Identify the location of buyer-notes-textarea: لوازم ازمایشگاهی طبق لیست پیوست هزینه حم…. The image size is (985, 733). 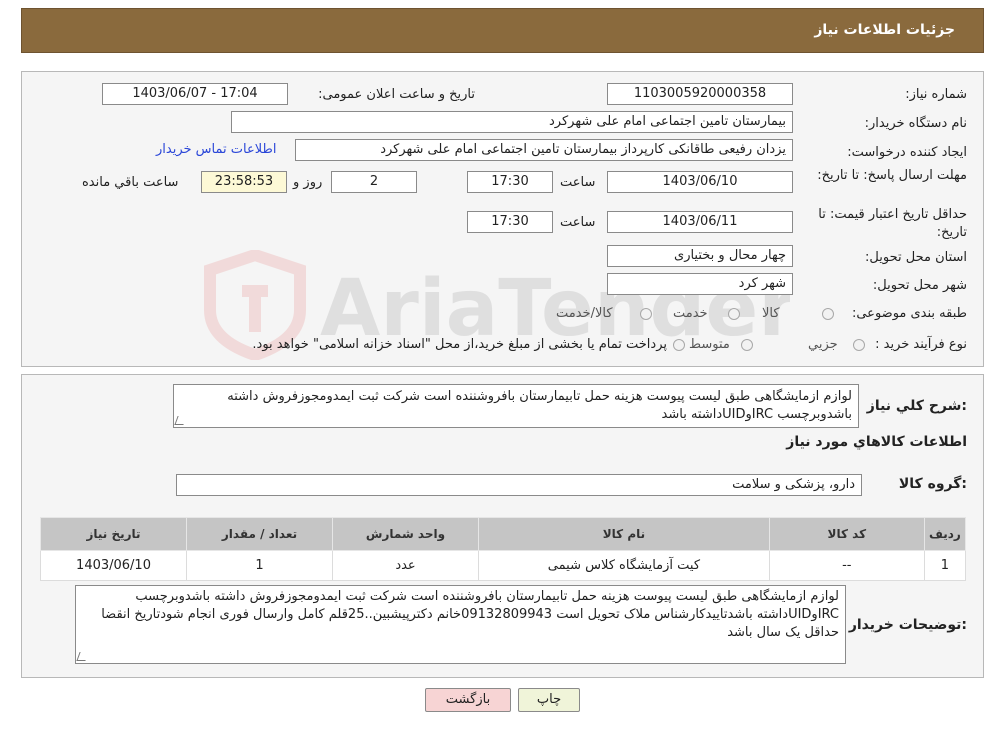
(460, 624).